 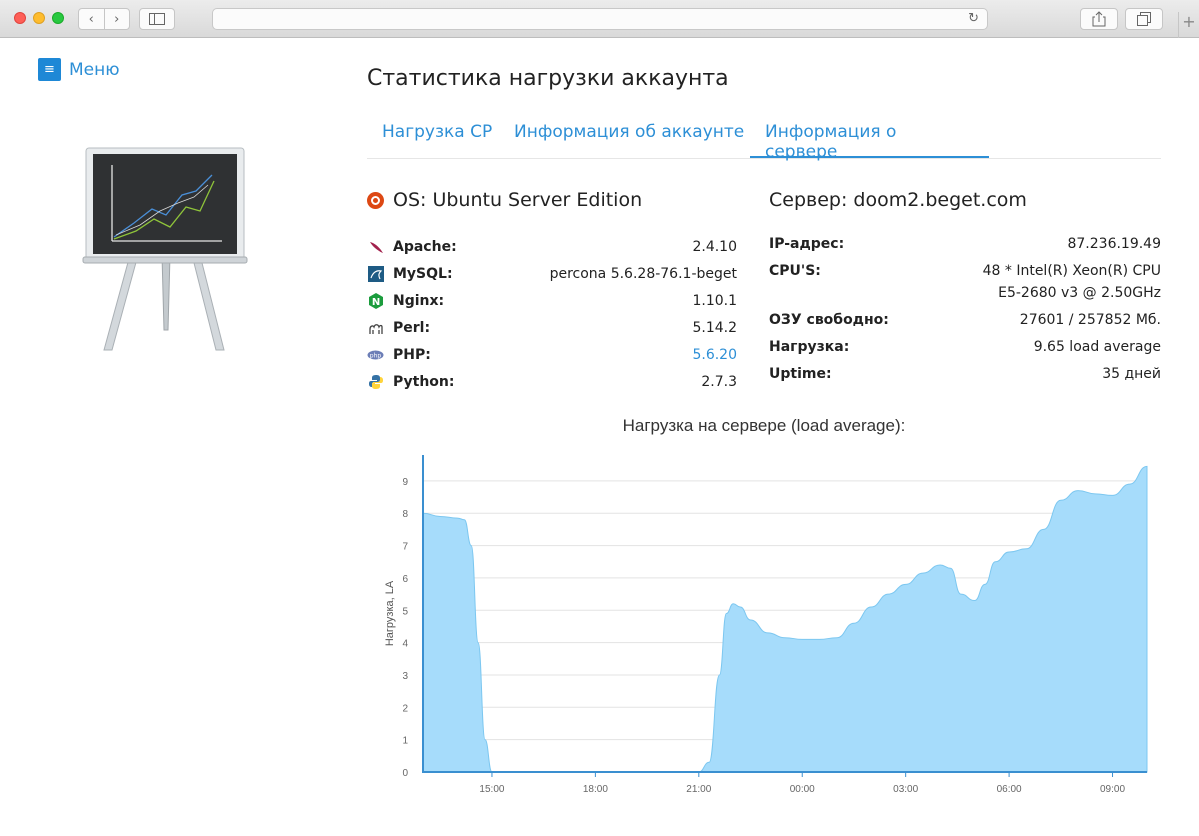 What do you see at coordinates (405, 482) in the screenshot?
I see `y-tick-label: 9` at bounding box center [405, 482].